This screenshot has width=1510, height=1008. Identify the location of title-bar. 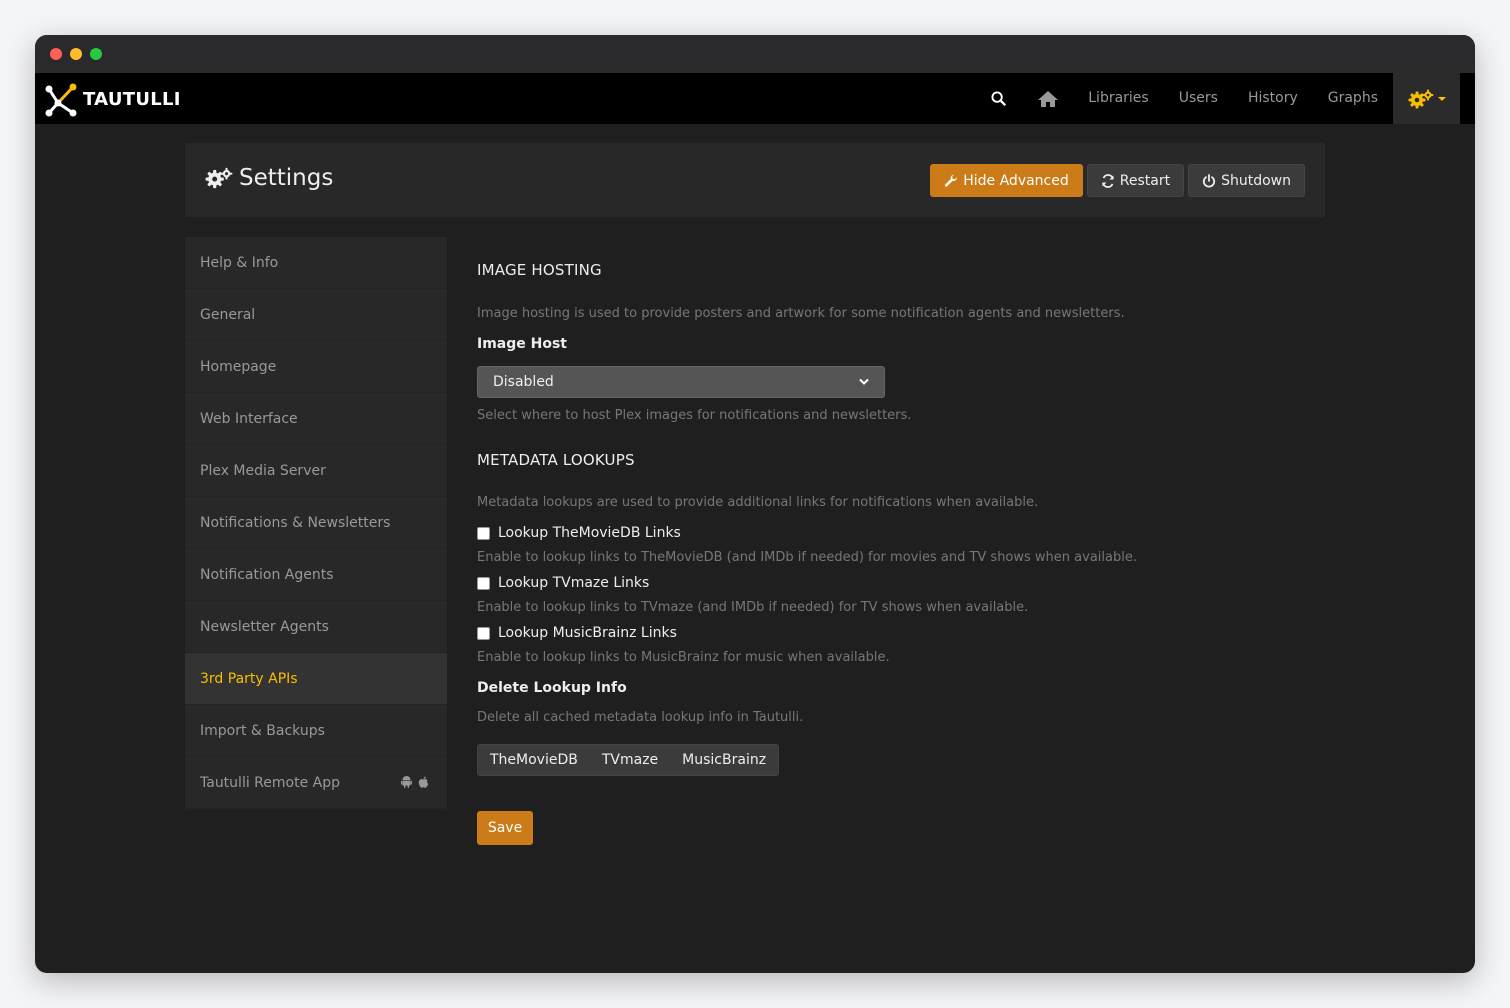
(755, 54).